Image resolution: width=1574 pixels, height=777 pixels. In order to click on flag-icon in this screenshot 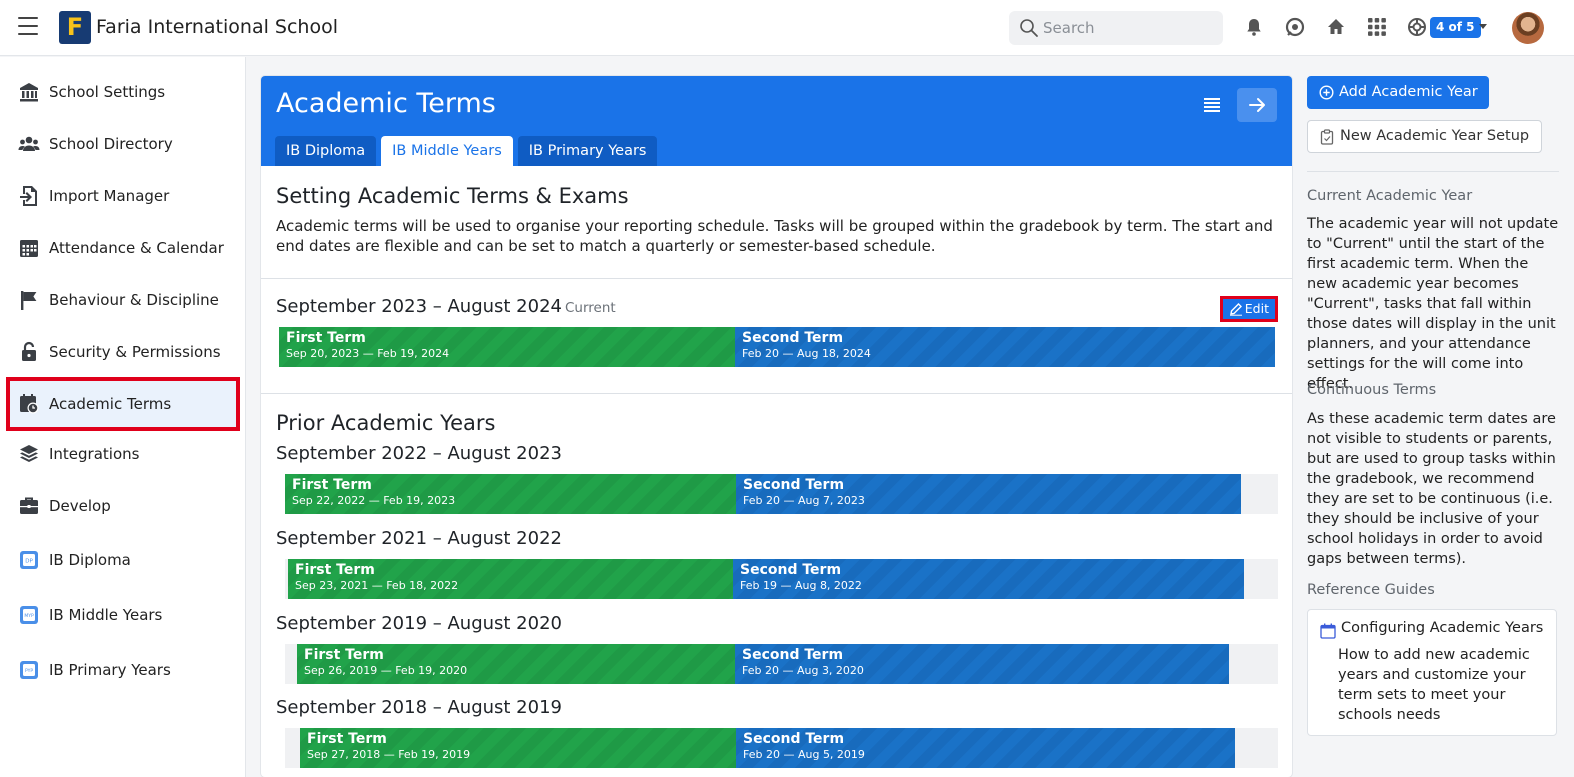, I will do `click(29, 300)`.